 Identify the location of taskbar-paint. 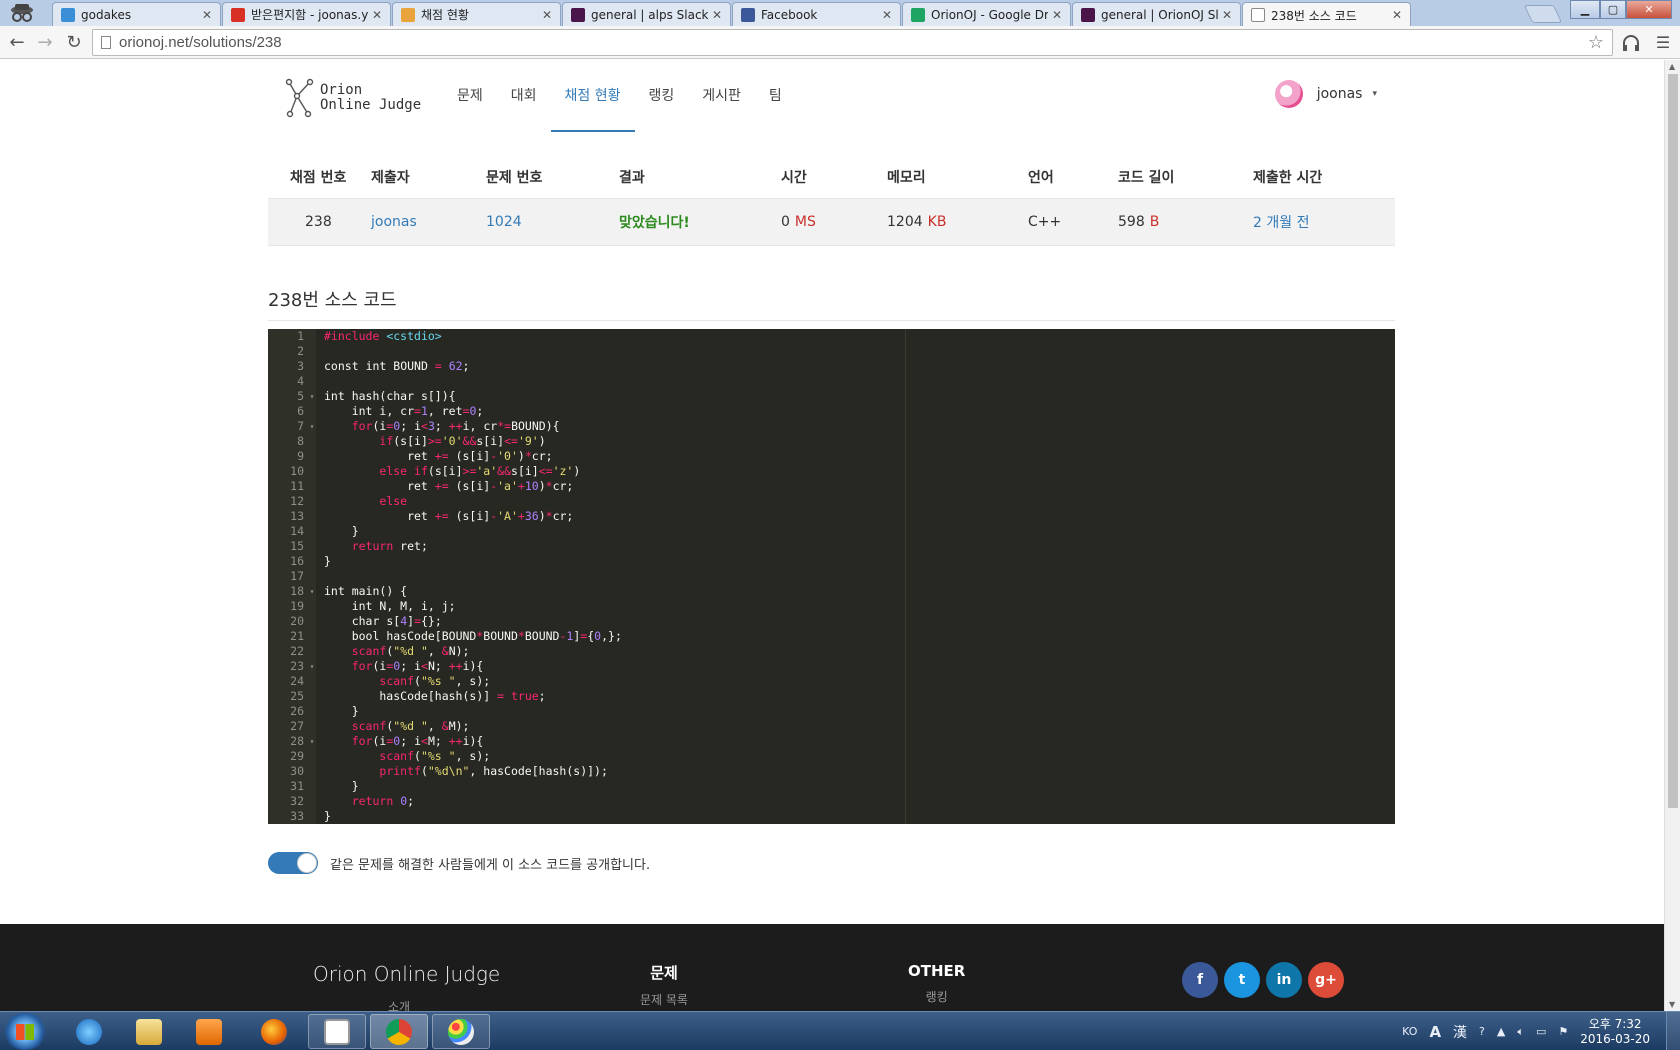
(461, 1031).